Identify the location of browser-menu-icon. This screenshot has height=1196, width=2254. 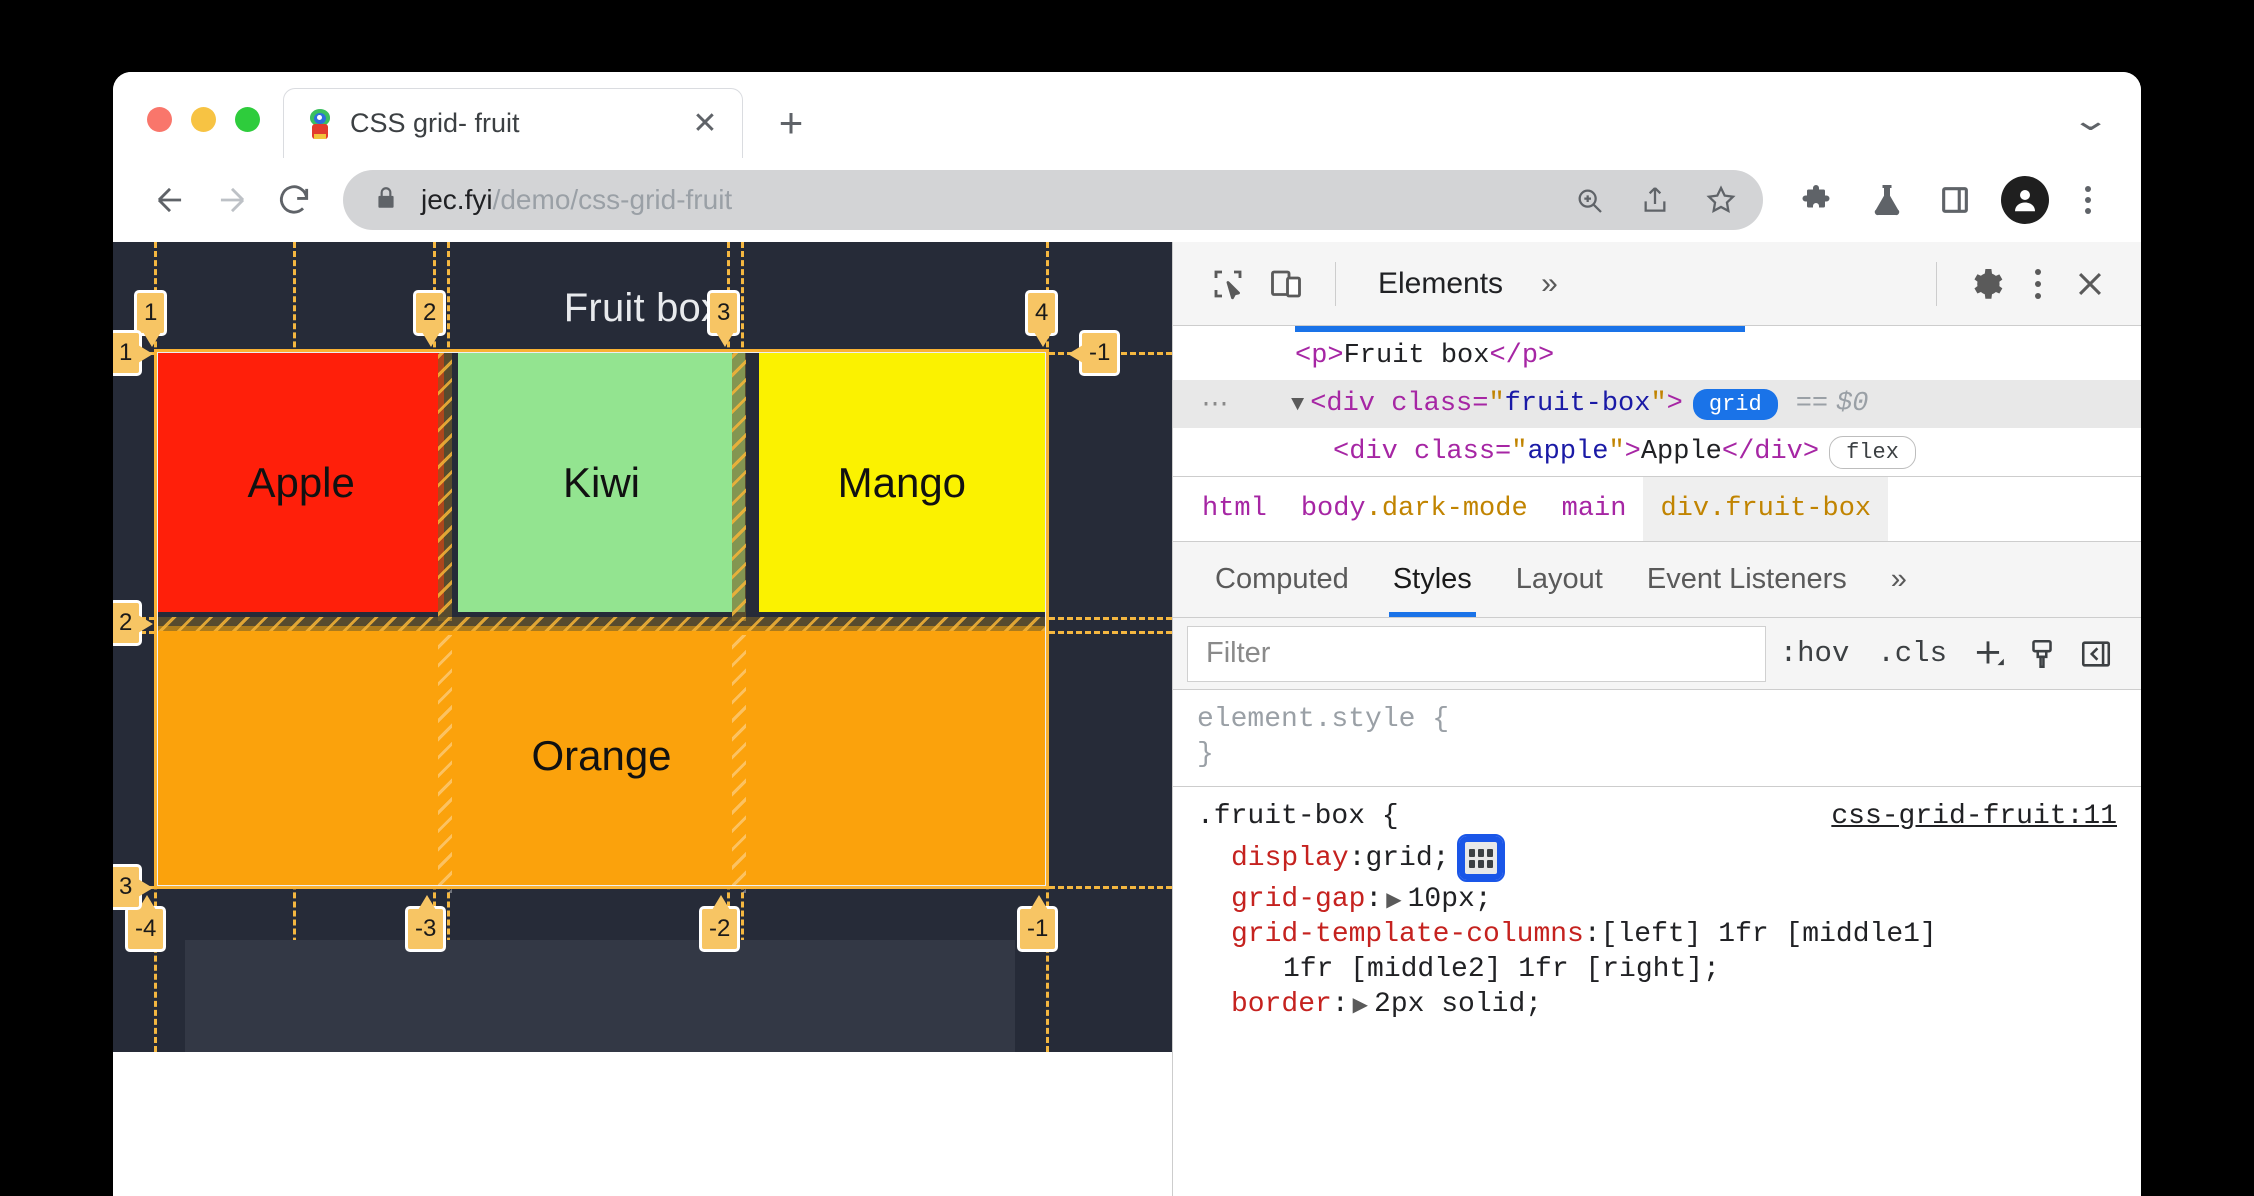
(2088, 200).